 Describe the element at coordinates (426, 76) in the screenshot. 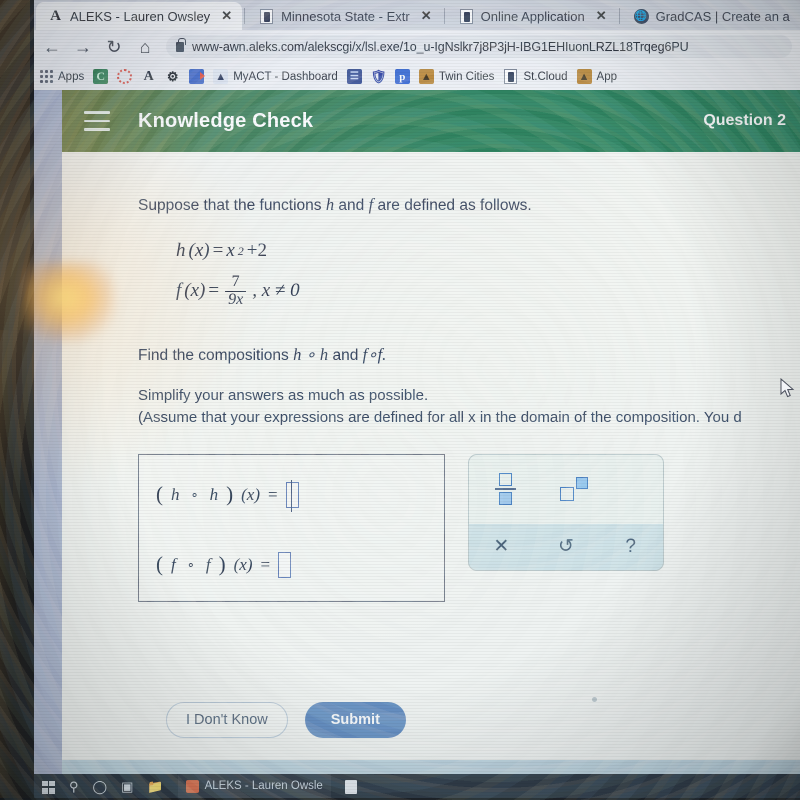

I see `gopher-icon: ▲` at that location.